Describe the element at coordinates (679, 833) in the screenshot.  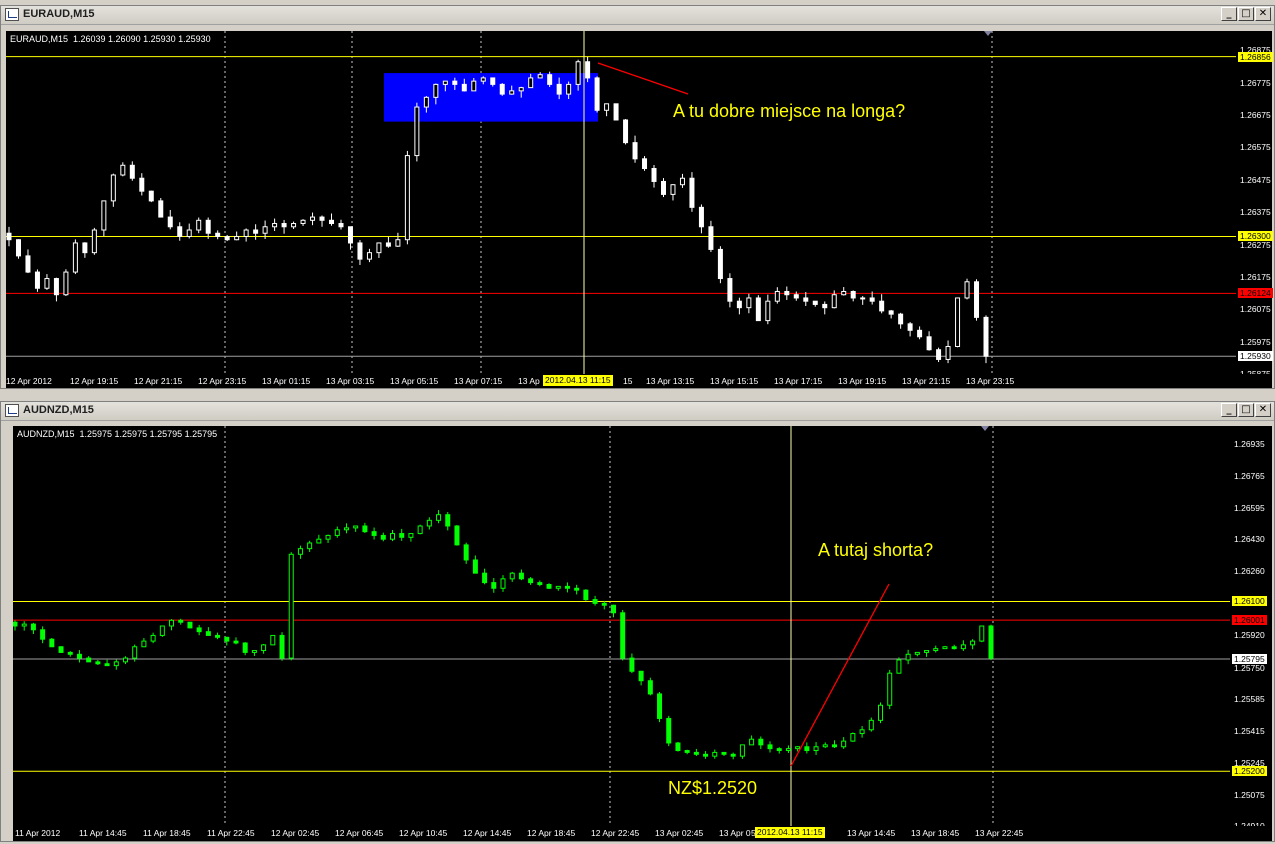
I see `time-label: 13 Apr 02:45` at that location.